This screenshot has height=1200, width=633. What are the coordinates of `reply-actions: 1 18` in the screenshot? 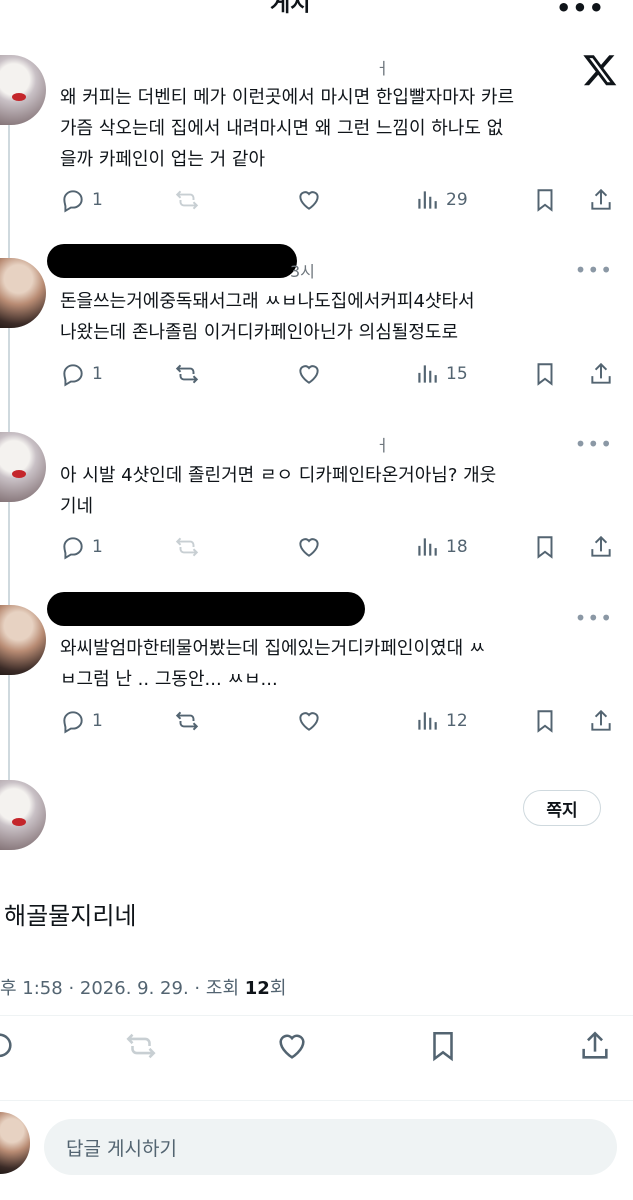 It's located at (340, 550).